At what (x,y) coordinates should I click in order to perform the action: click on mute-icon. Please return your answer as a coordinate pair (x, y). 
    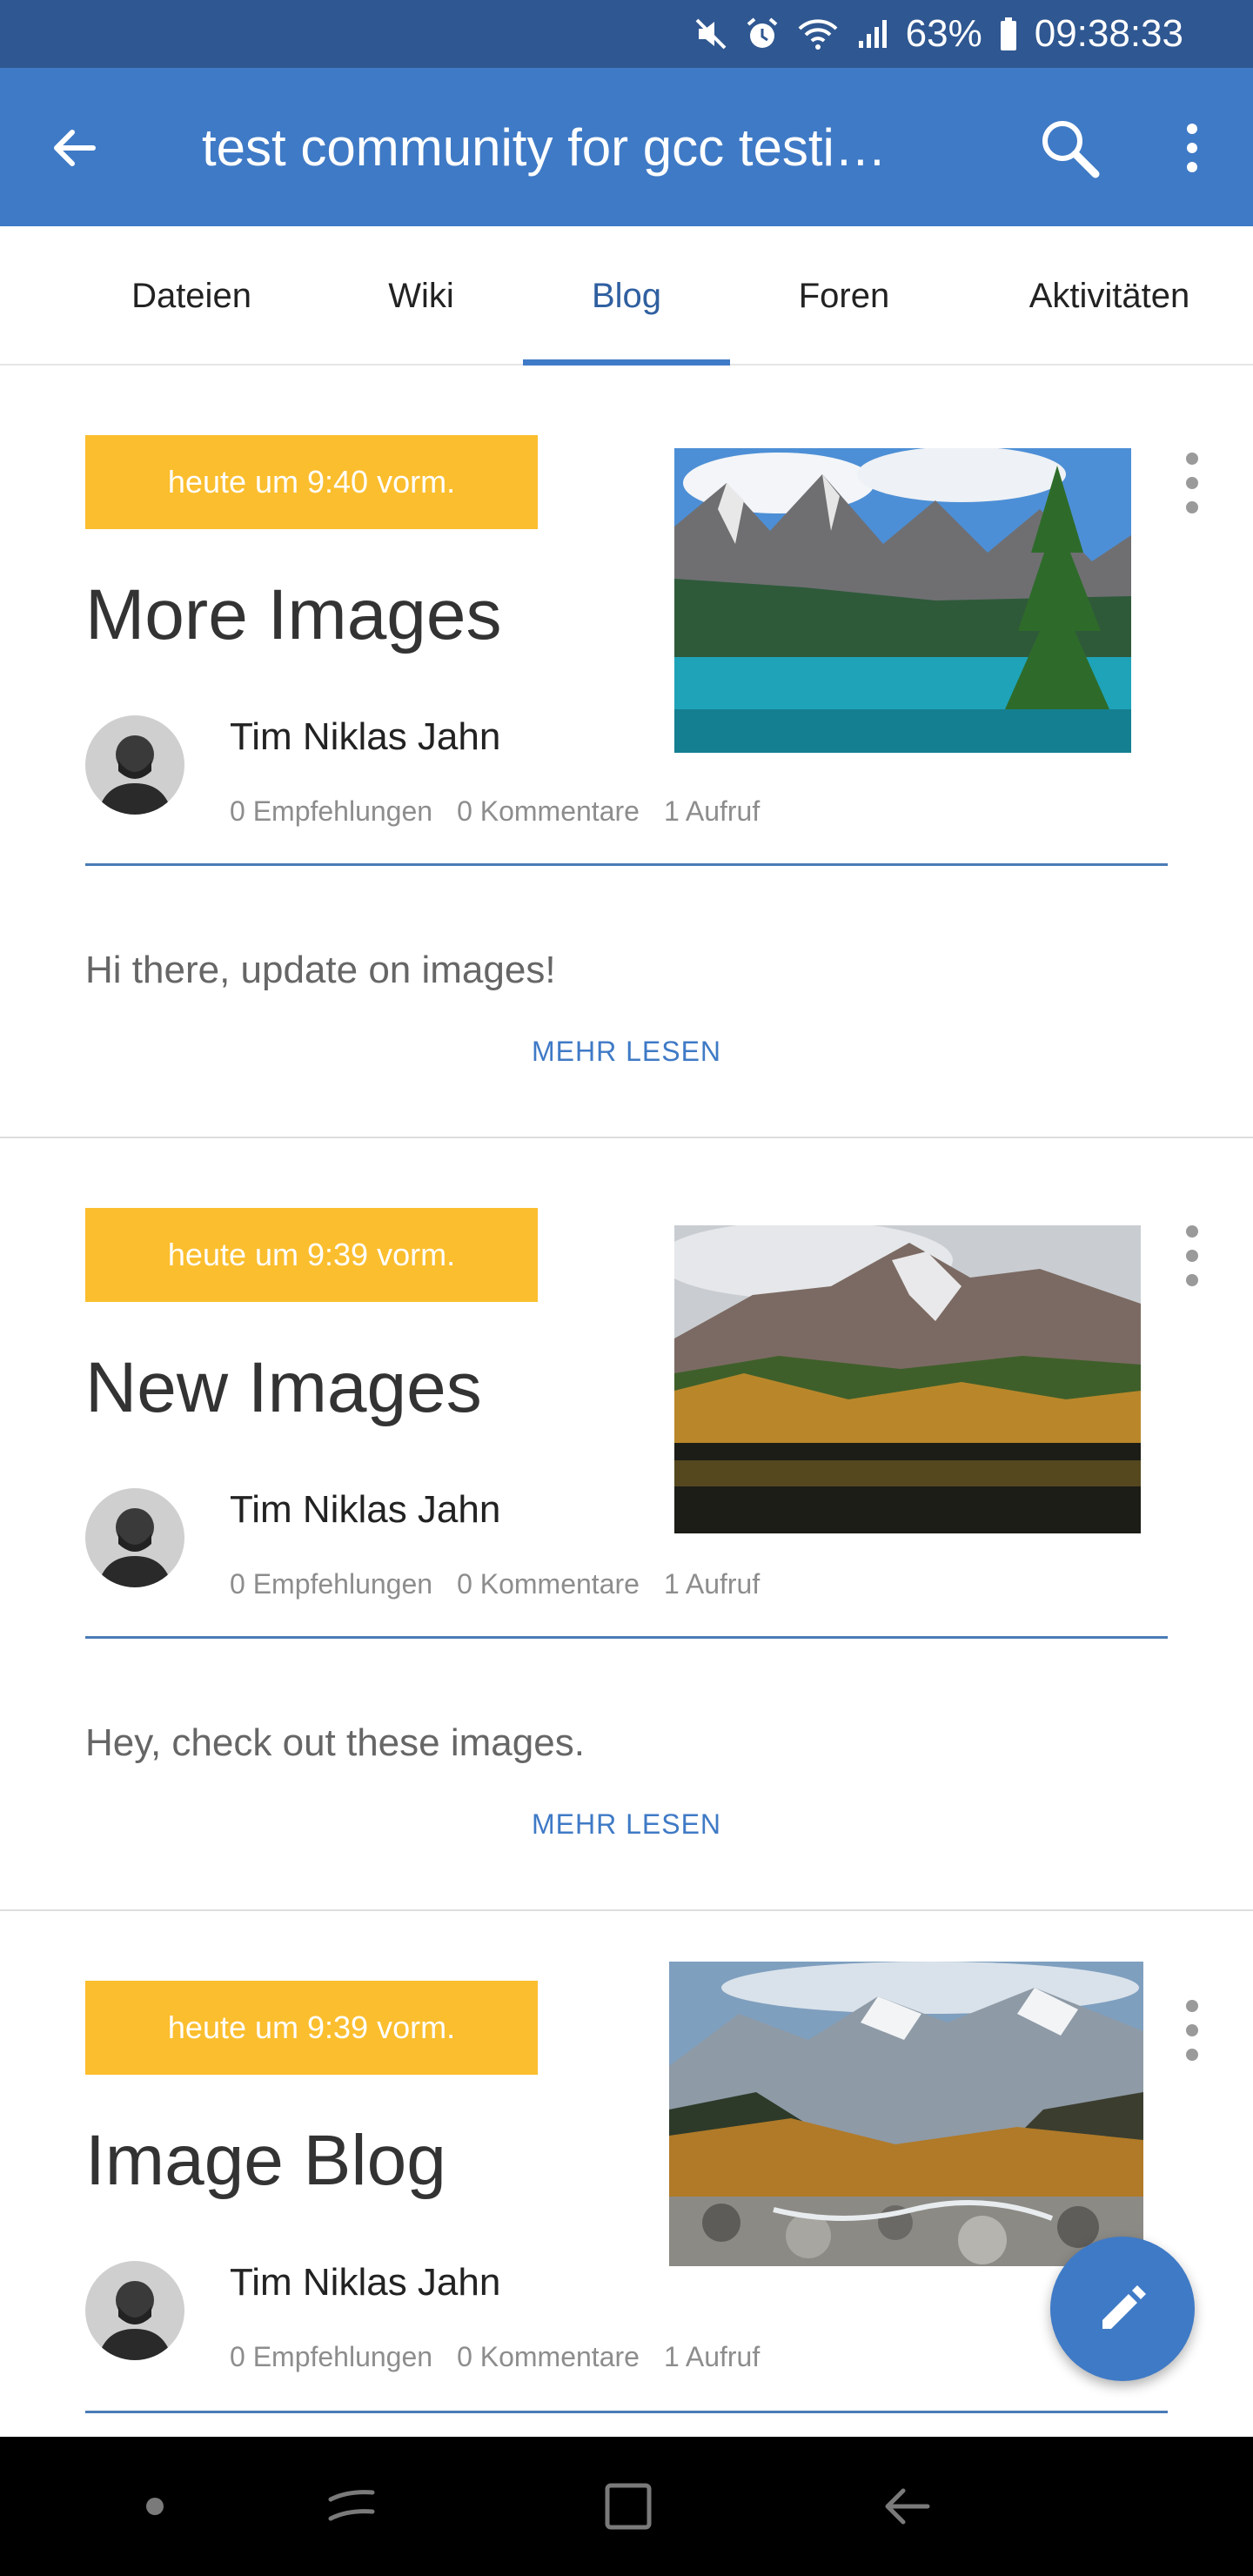
    Looking at the image, I should click on (711, 34).